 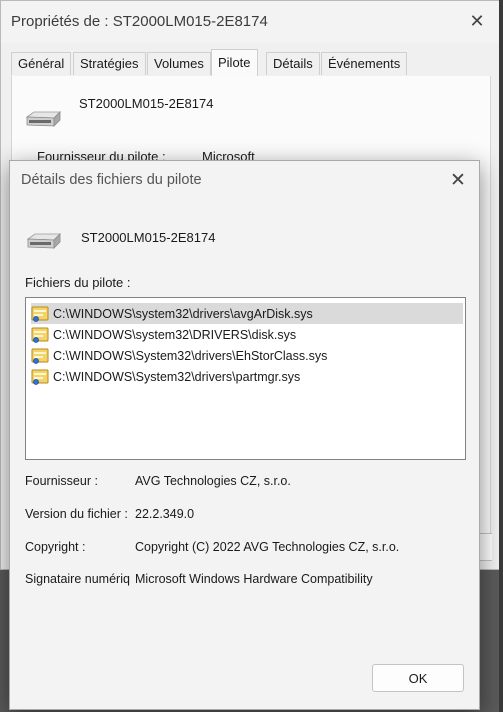 I want to click on digital-signer-value: Microsoft Windows Hardware Compatibility, so click(x=254, y=579).